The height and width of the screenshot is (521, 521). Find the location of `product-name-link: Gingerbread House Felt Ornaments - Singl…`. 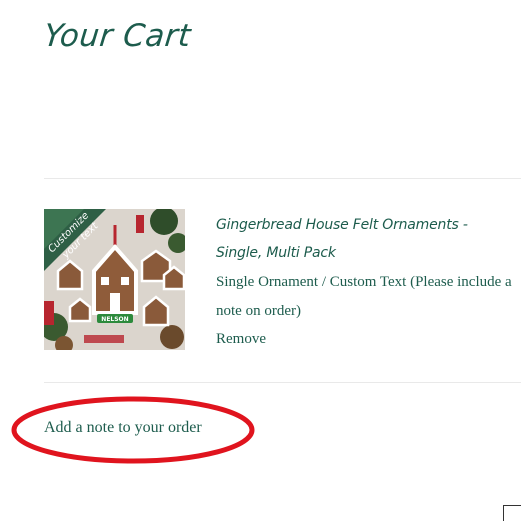

product-name-link: Gingerbread House Felt Ornaments - Singl… is located at coordinates (366, 239).